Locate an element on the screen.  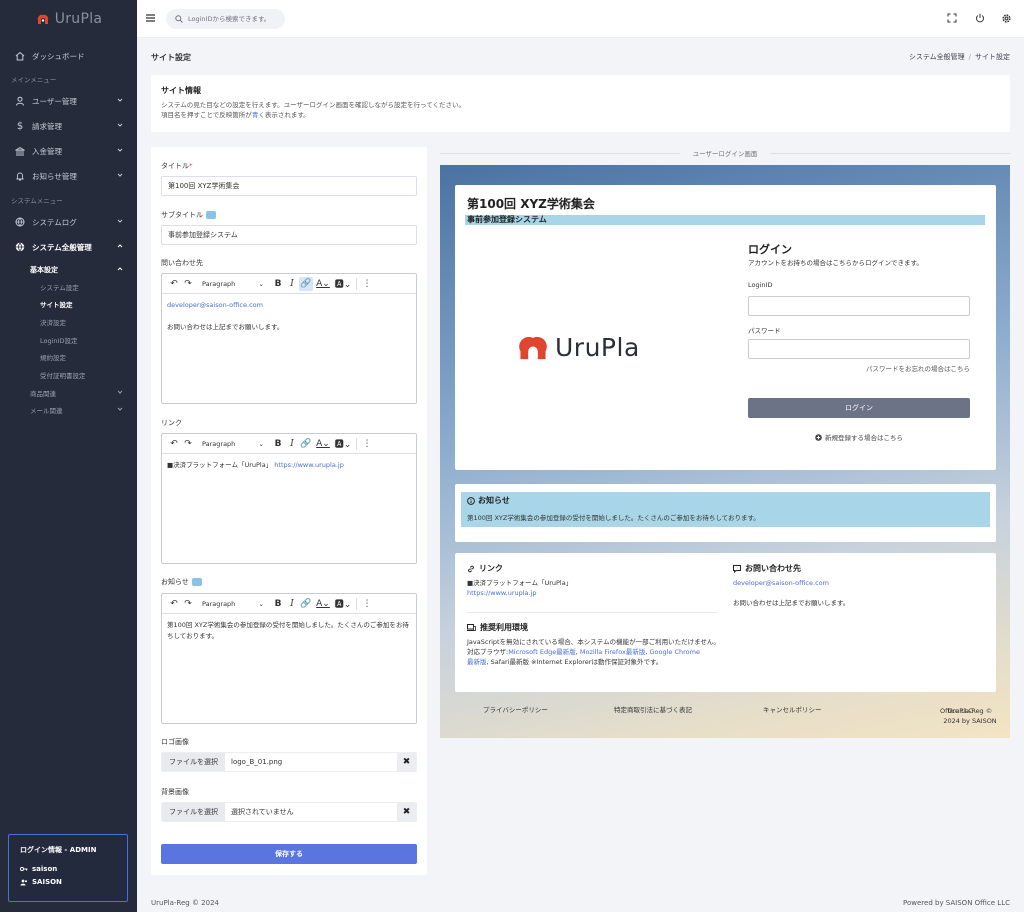
sidebar-item-terms-settings: 規約設定 is located at coordinates (53, 357).